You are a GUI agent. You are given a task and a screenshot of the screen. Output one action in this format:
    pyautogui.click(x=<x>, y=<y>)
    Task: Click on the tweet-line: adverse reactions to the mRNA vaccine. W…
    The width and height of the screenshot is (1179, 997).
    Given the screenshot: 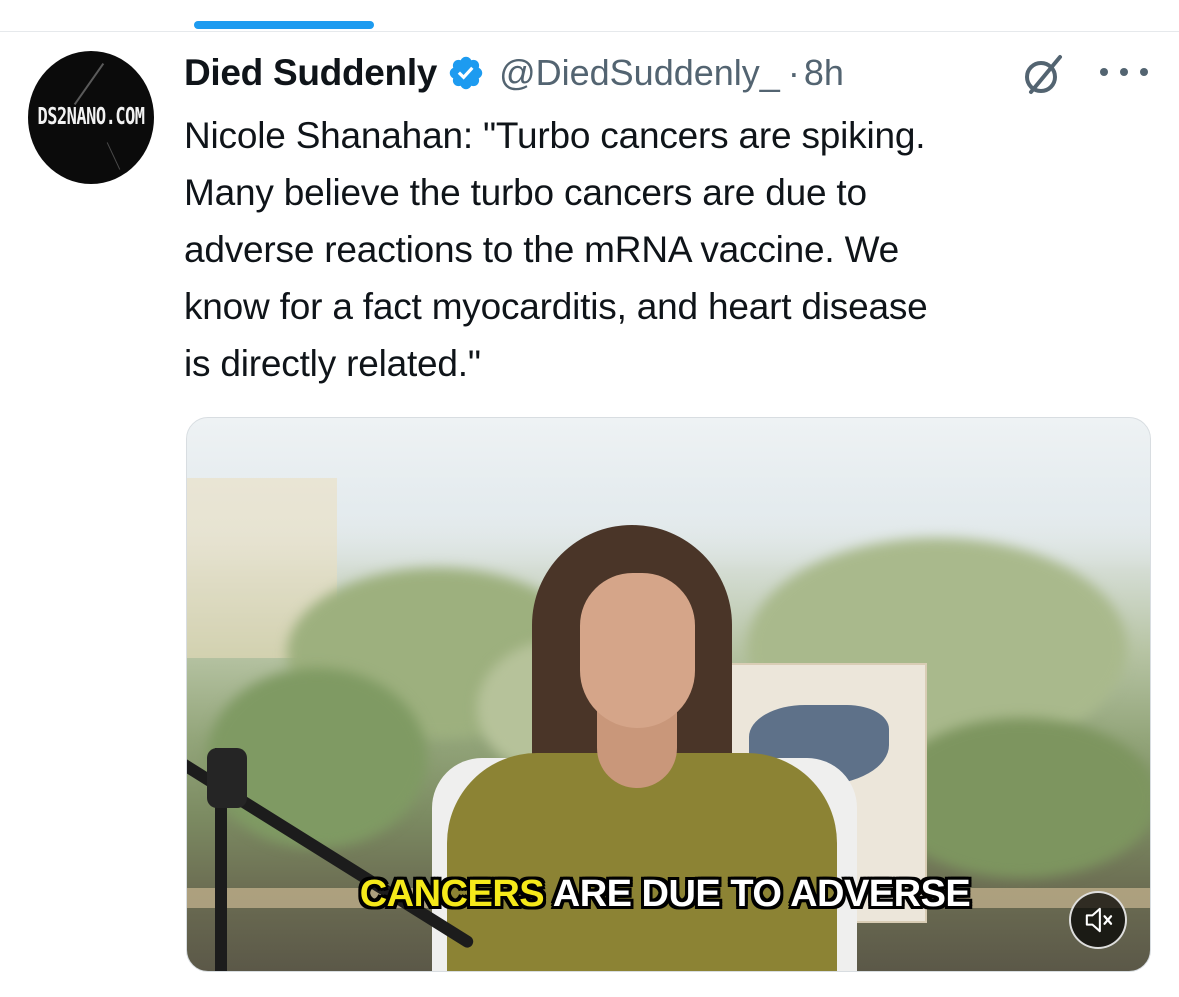 What is the action you would take?
    pyautogui.click(x=541, y=249)
    